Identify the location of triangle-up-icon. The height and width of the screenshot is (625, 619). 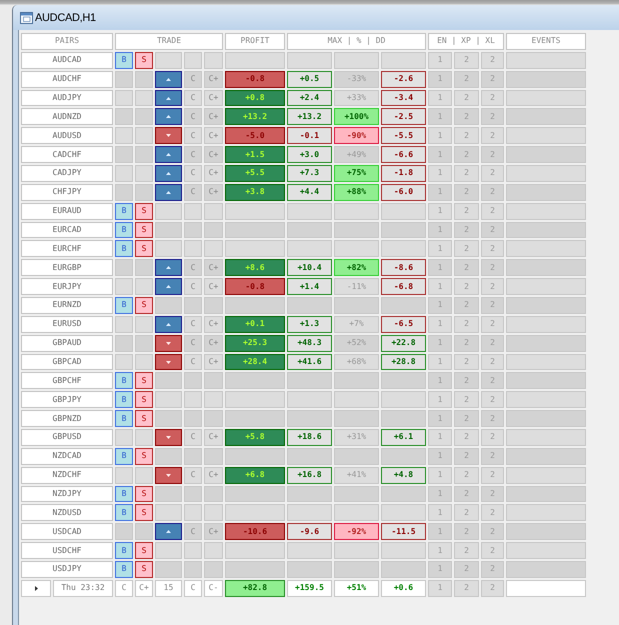
(168, 98).